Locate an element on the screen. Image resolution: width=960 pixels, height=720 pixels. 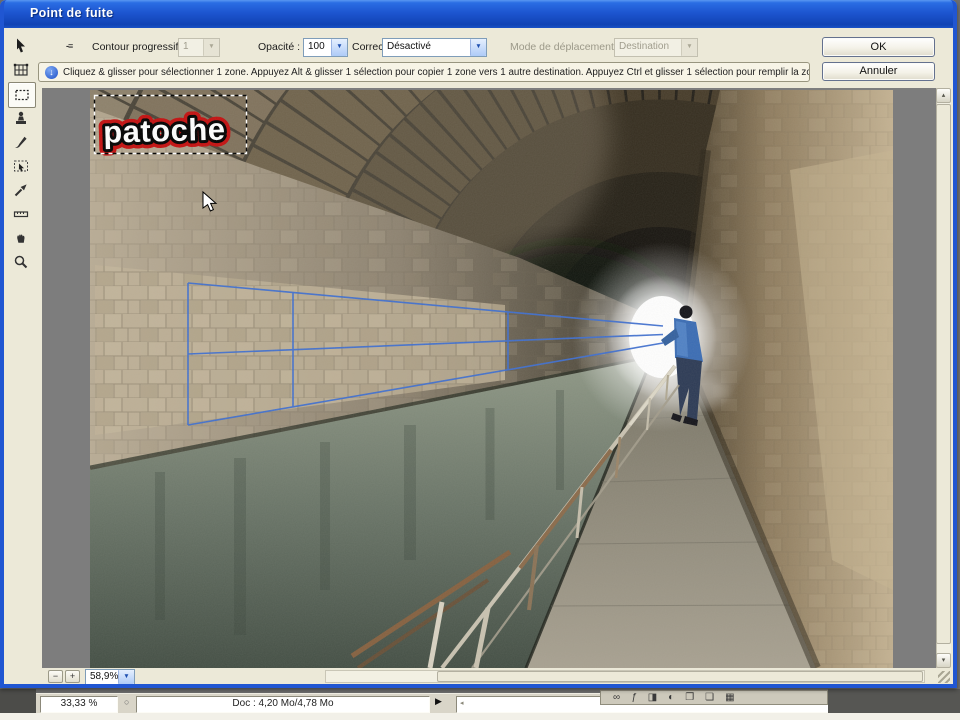
edit-plane-tool is located at coordinates (21, 46).